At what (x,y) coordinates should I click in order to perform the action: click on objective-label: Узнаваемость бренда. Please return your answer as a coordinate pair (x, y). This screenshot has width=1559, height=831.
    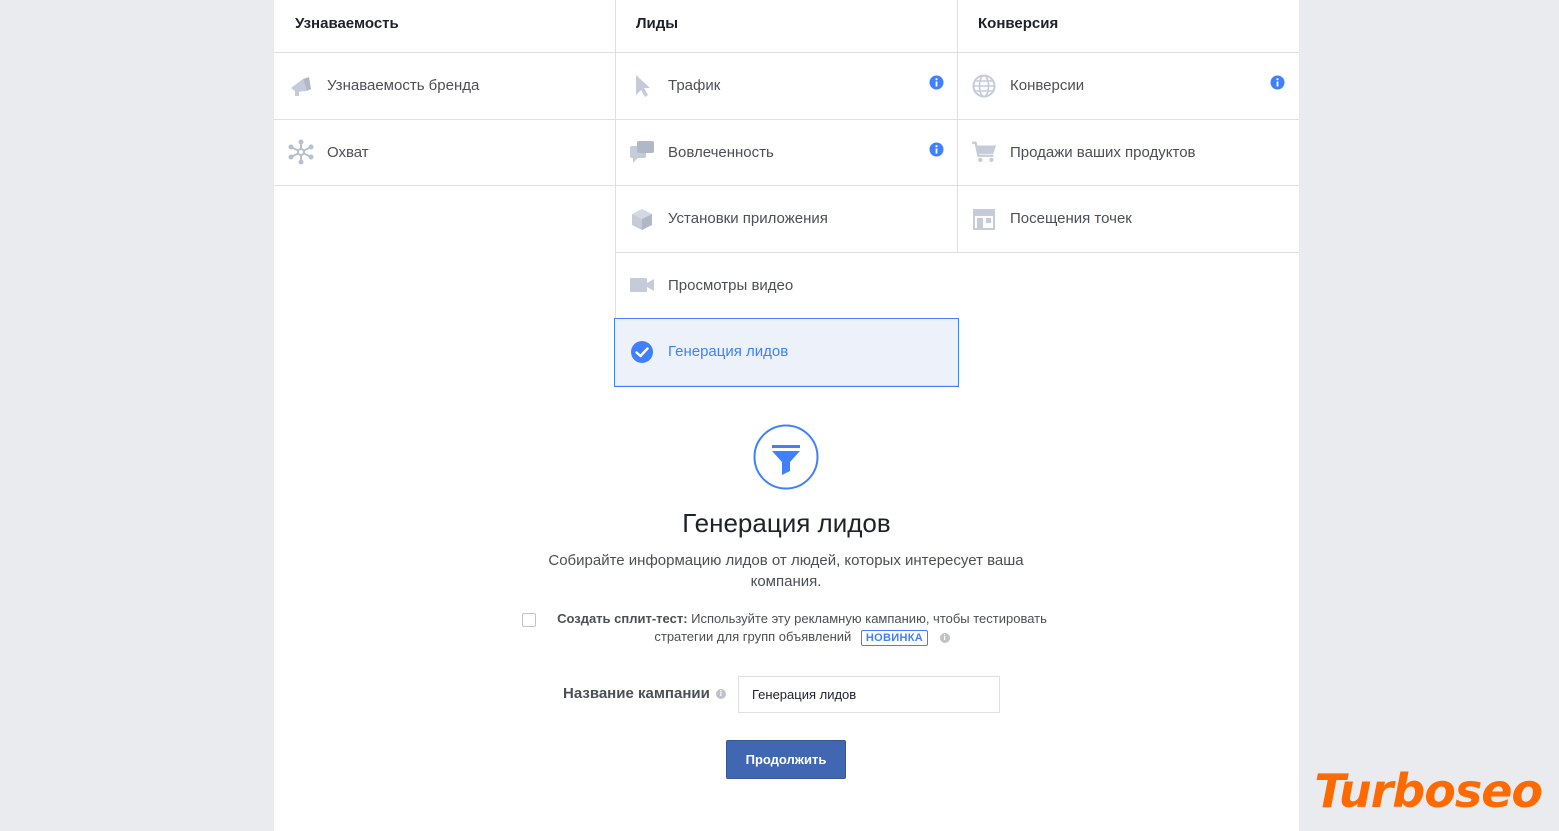
    Looking at the image, I should click on (403, 86).